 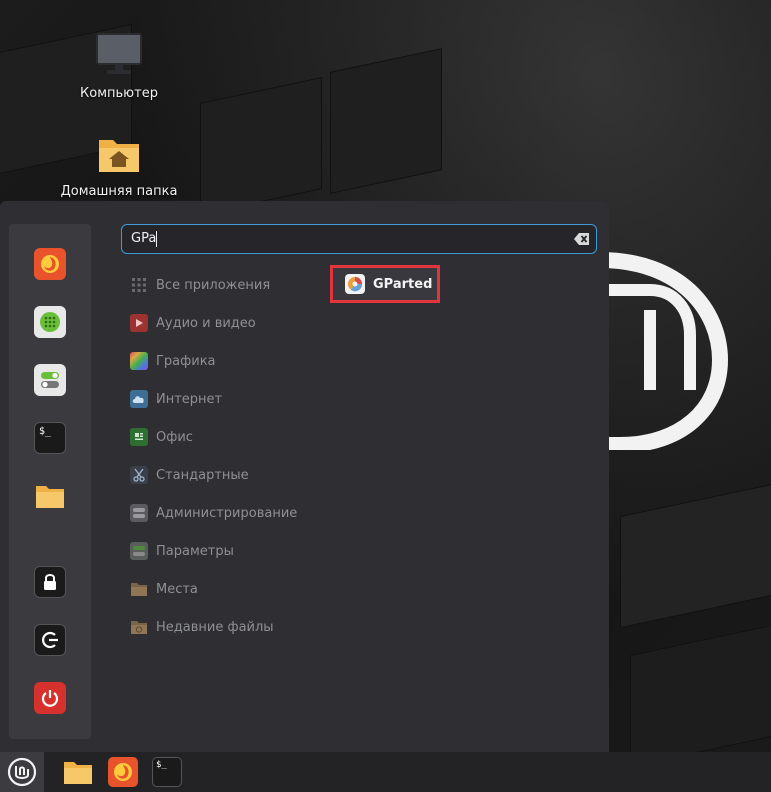 What do you see at coordinates (213, 285) in the screenshot?
I see `category-label: Все приложения` at bounding box center [213, 285].